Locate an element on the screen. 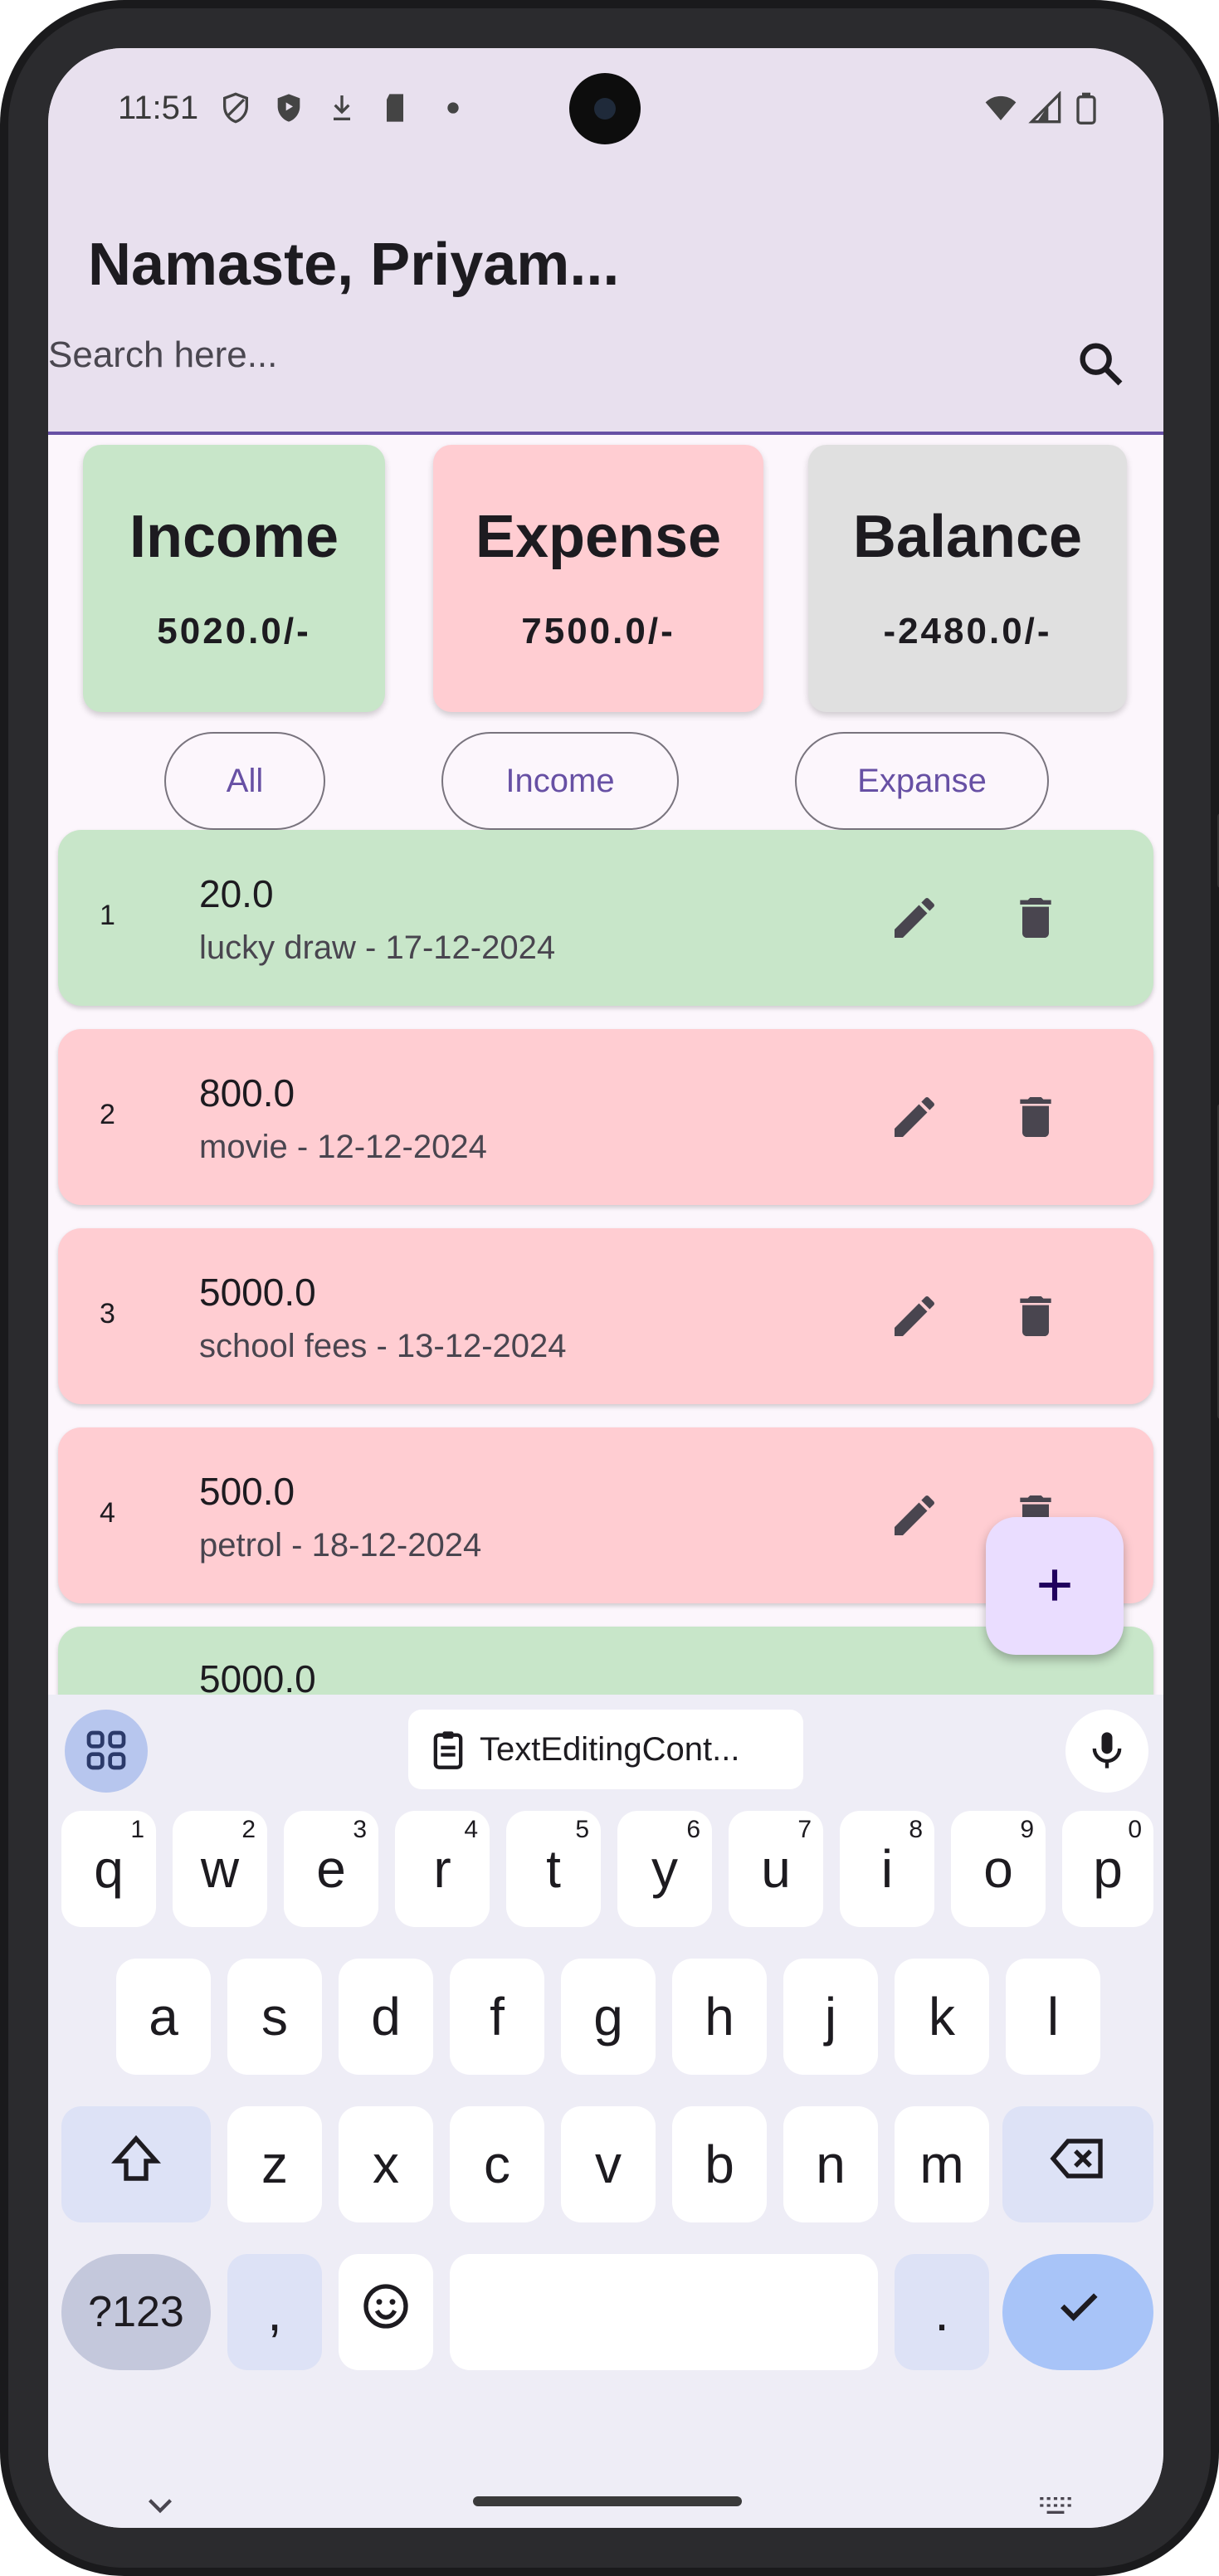 This screenshot has height=2576, width=1219. key-e: e3 is located at coordinates (331, 1869).